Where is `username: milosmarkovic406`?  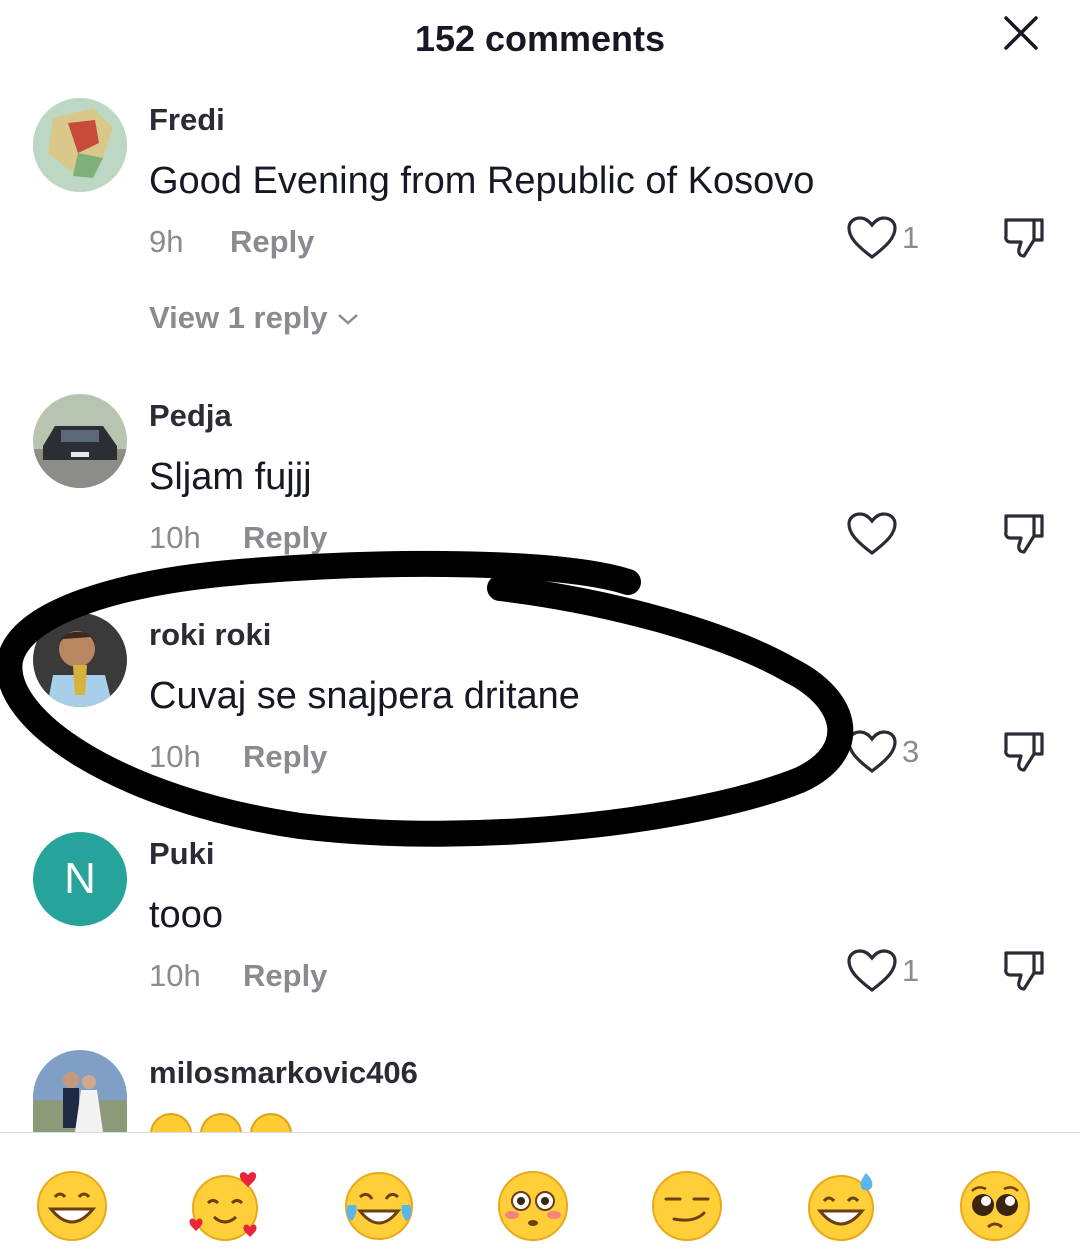 username: milosmarkovic406 is located at coordinates (283, 1073).